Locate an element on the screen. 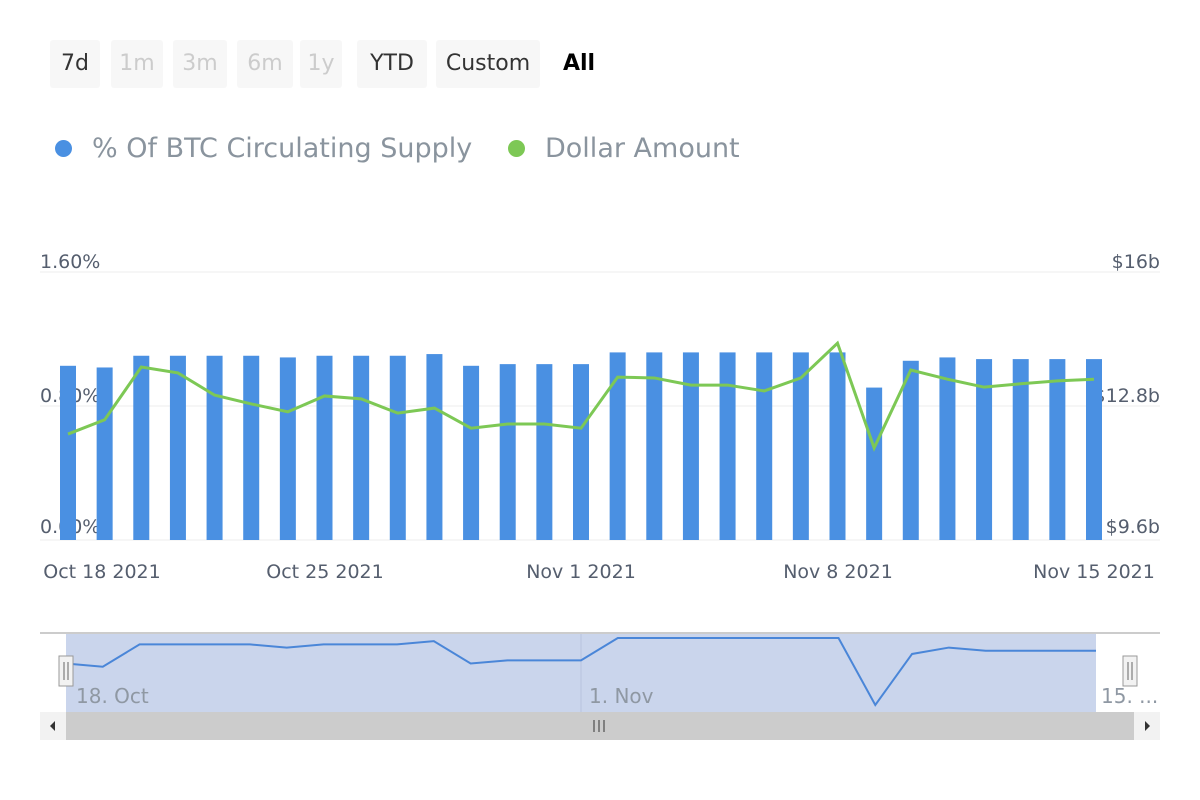 Image resolution: width=1200 pixels, height=800 pixels. right-tick: $12.8b is located at coordinates (1127, 396).